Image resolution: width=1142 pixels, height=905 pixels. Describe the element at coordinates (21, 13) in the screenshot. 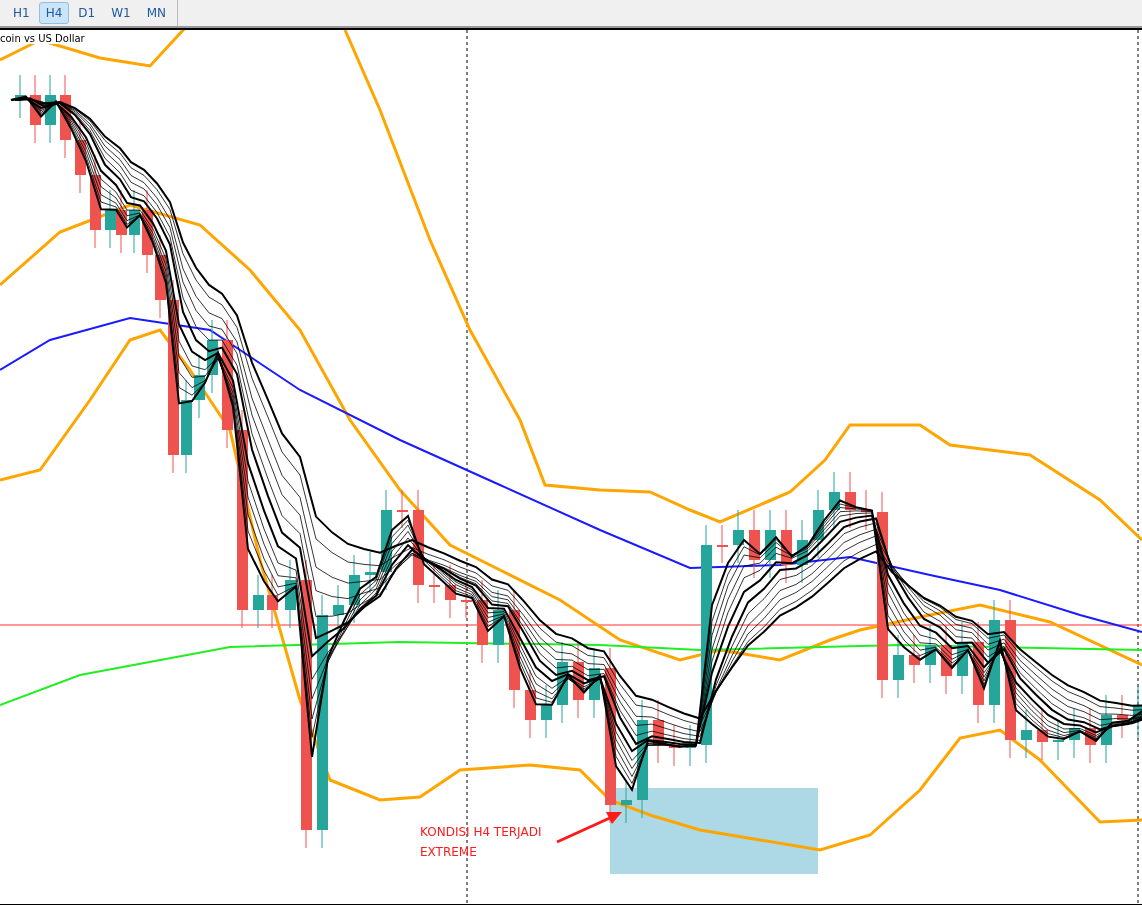

I see `timeframe-tab: H1` at that location.